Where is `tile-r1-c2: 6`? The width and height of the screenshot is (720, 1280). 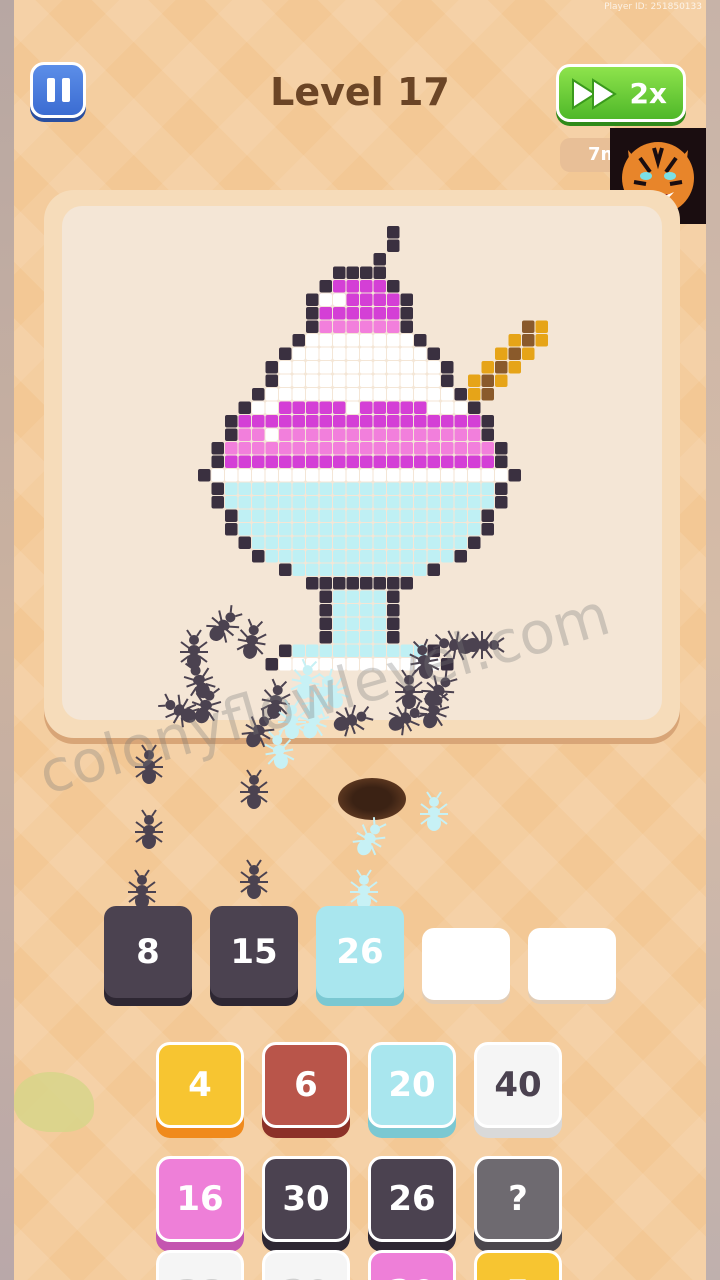 tile-r1-c2: 6 is located at coordinates (306, 1085).